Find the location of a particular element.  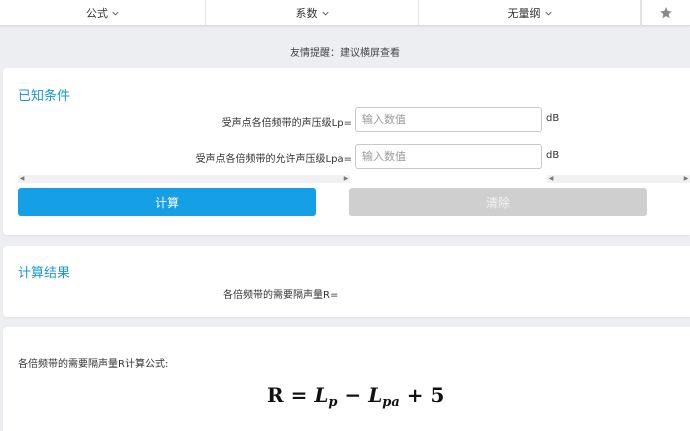

label-scrollbar: ◀ ▶ is located at coordinates (184, 179).